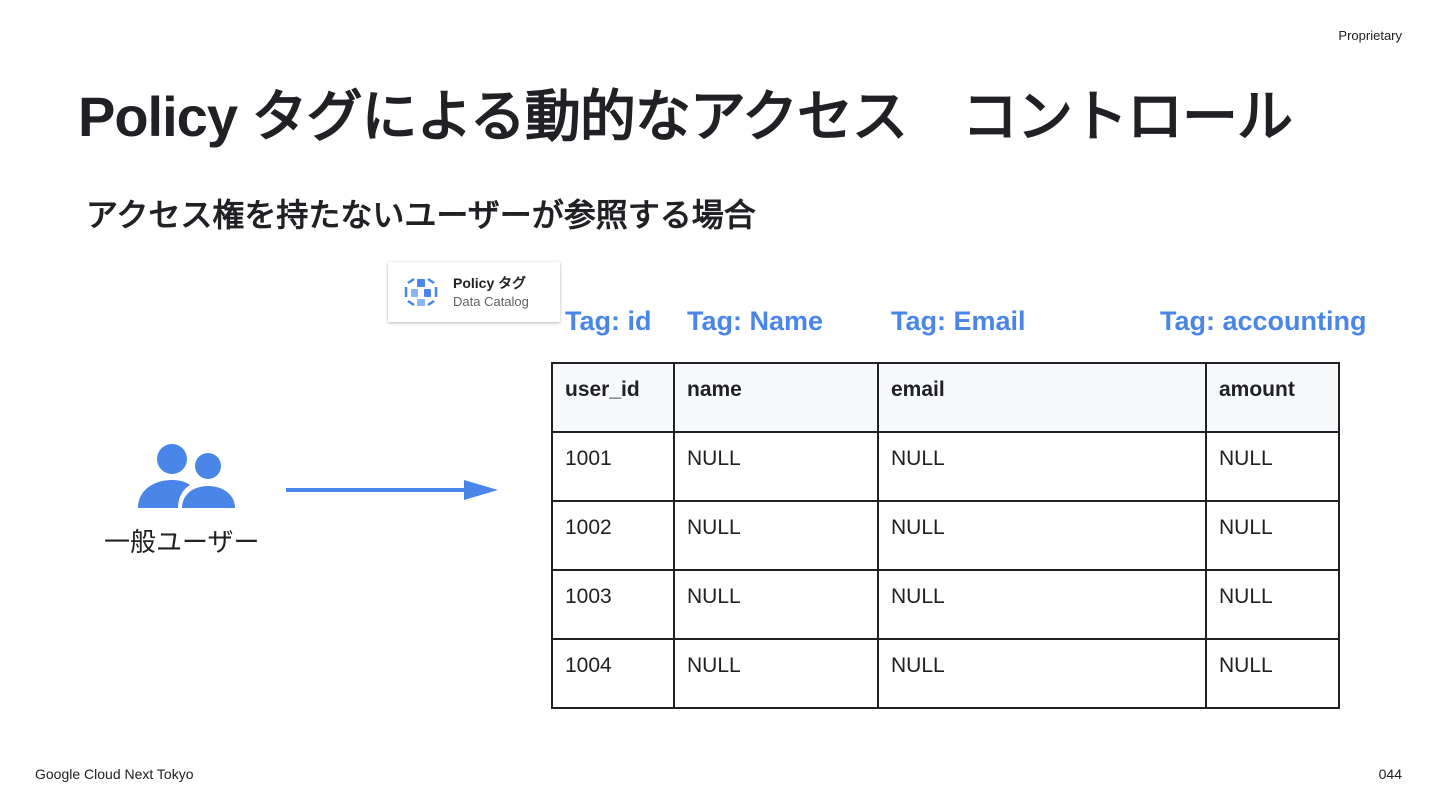 The width and height of the screenshot is (1440, 810). I want to click on column-header-email: email, so click(1042, 397).